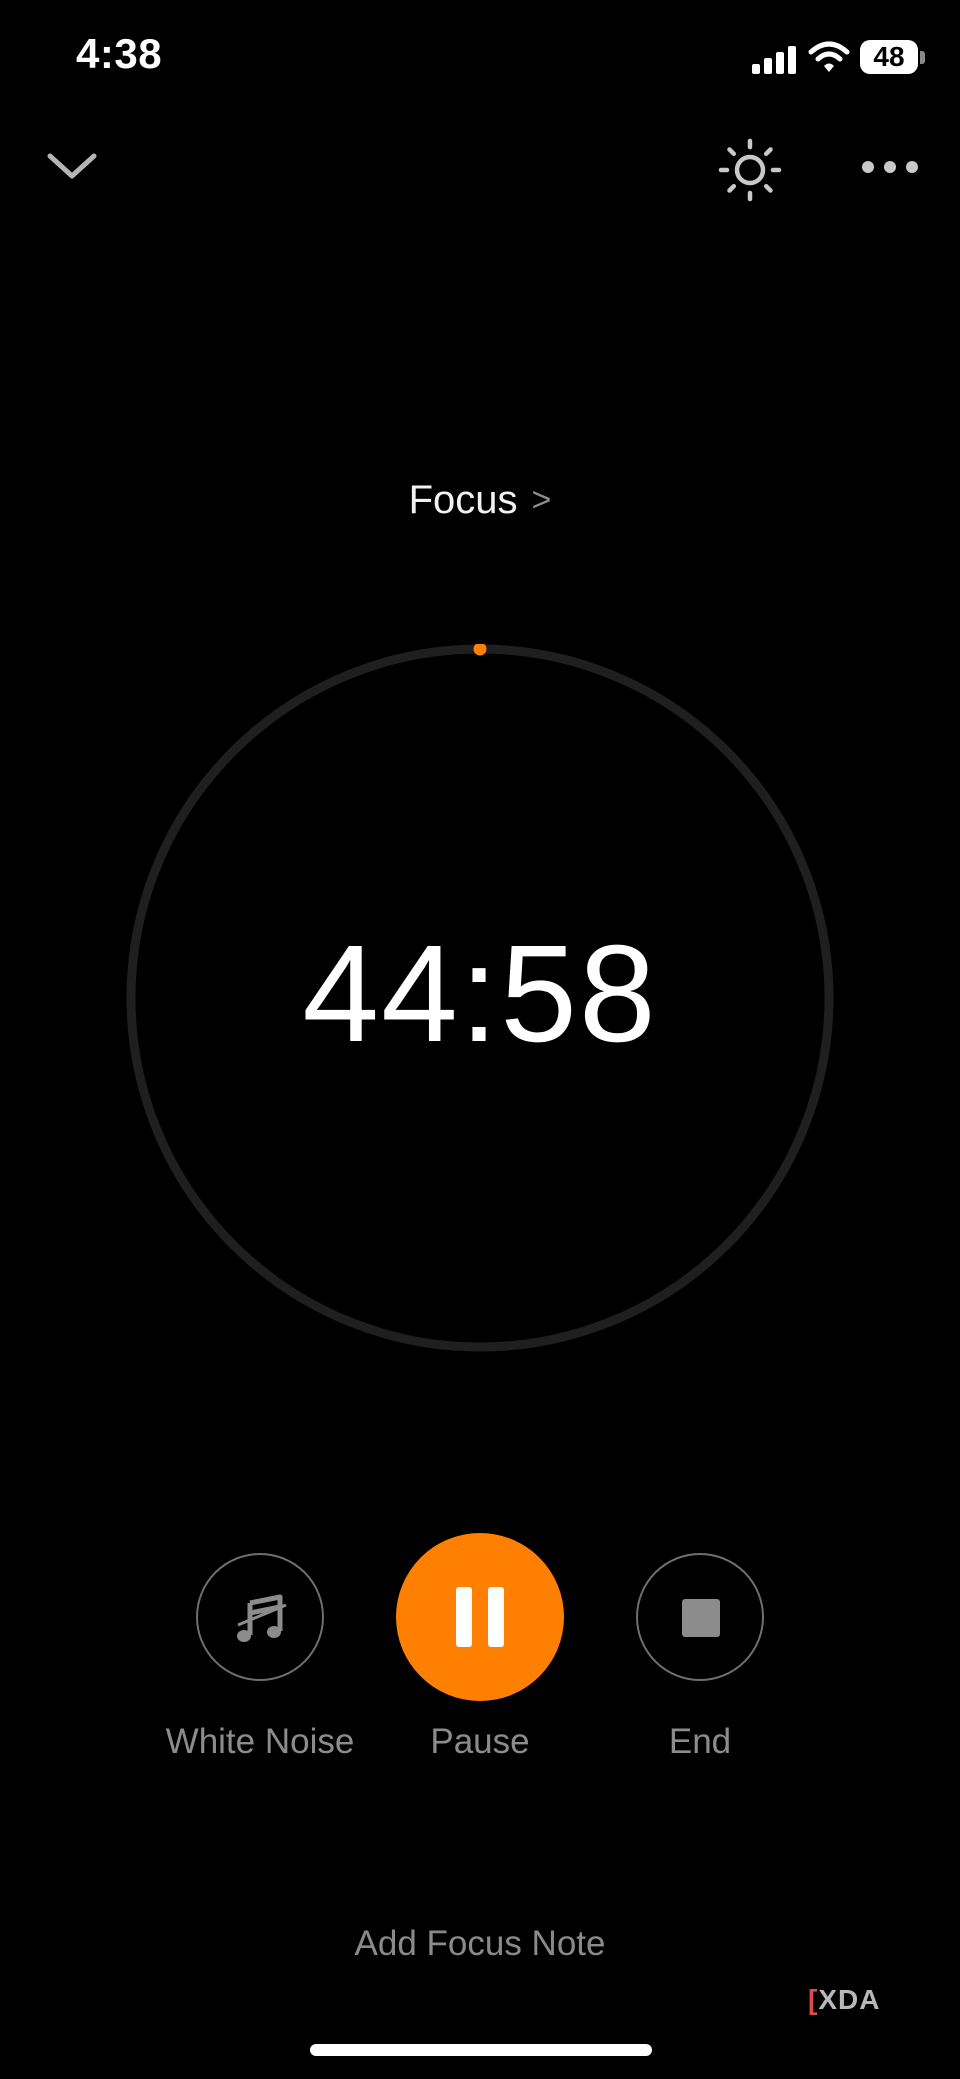 This screenshot has height=2079, width=960. I want to click on pause-icon-bar-left, so click(464, 1617).